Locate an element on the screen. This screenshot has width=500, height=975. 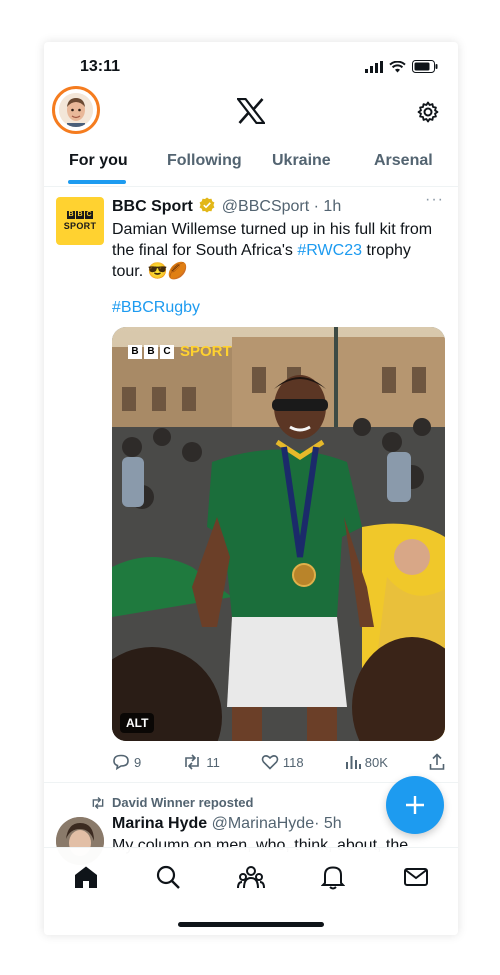
search-icon is located at coordinates (168, 877).